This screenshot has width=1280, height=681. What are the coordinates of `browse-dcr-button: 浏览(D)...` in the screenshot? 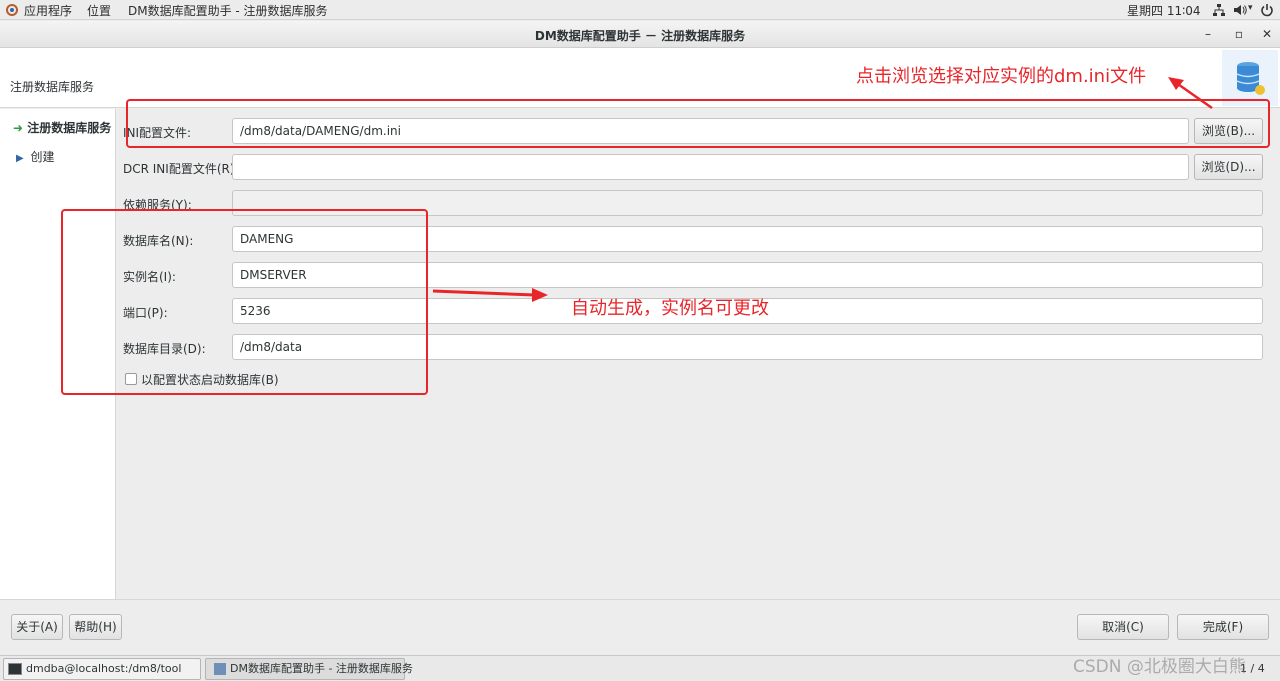 It's located at (1228, 167).